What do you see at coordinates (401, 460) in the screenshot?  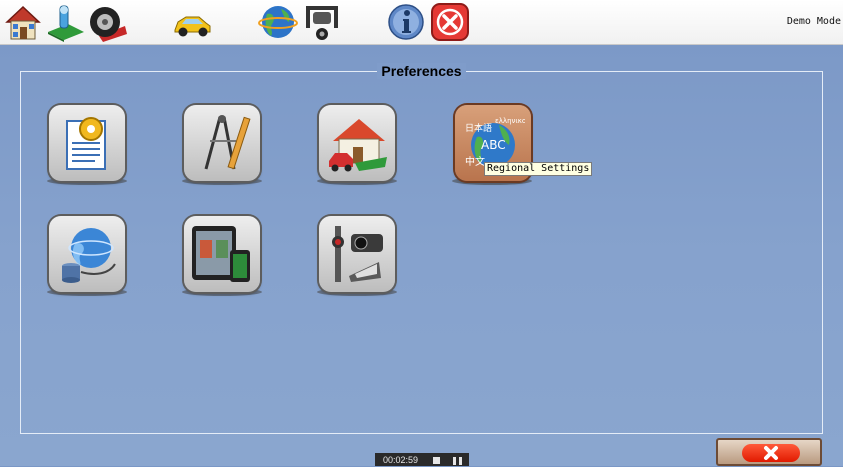 I see `timer-text: 00:02:59` at bounding box center [401, 460].